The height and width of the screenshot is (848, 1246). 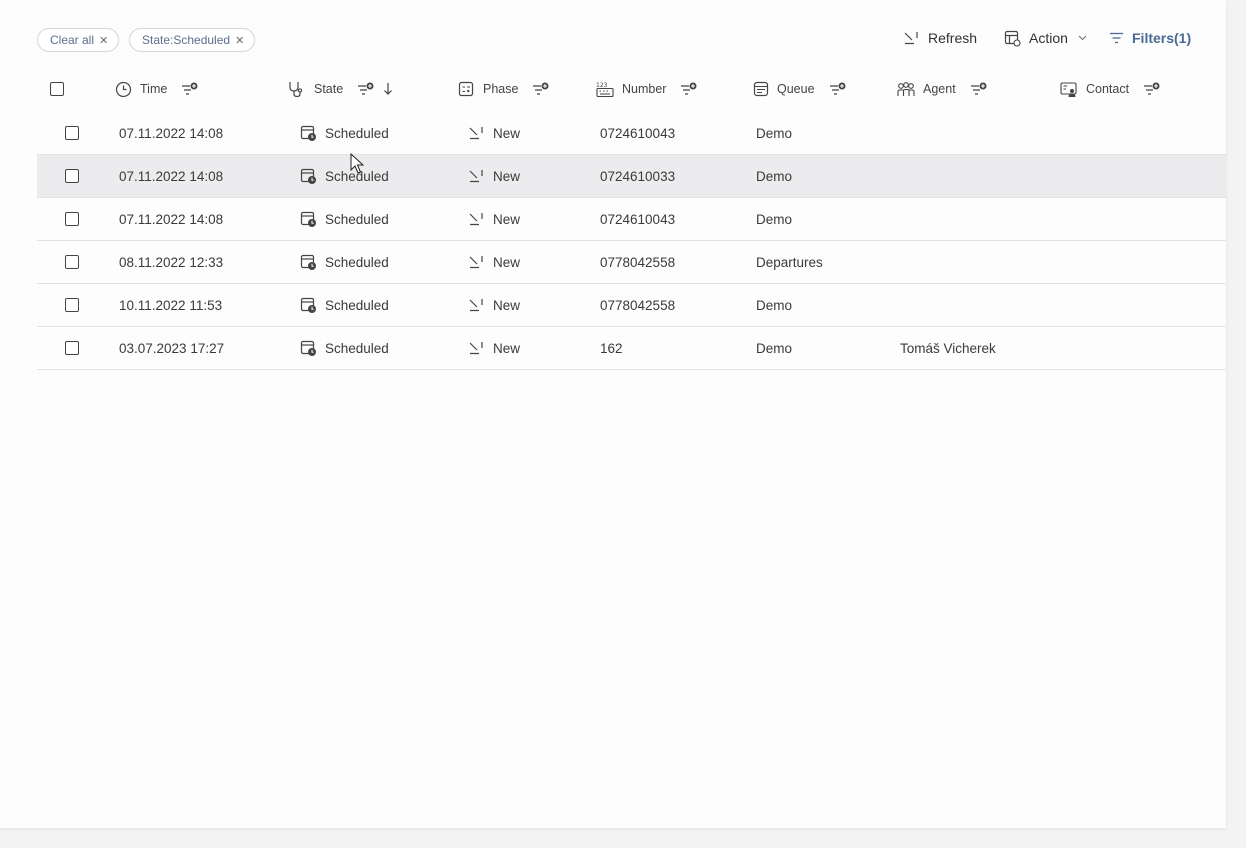 What do you see at coordinates (297, 89) in the screenshot?
I see `stethoscope-icon` at bounding box center [297, 89].